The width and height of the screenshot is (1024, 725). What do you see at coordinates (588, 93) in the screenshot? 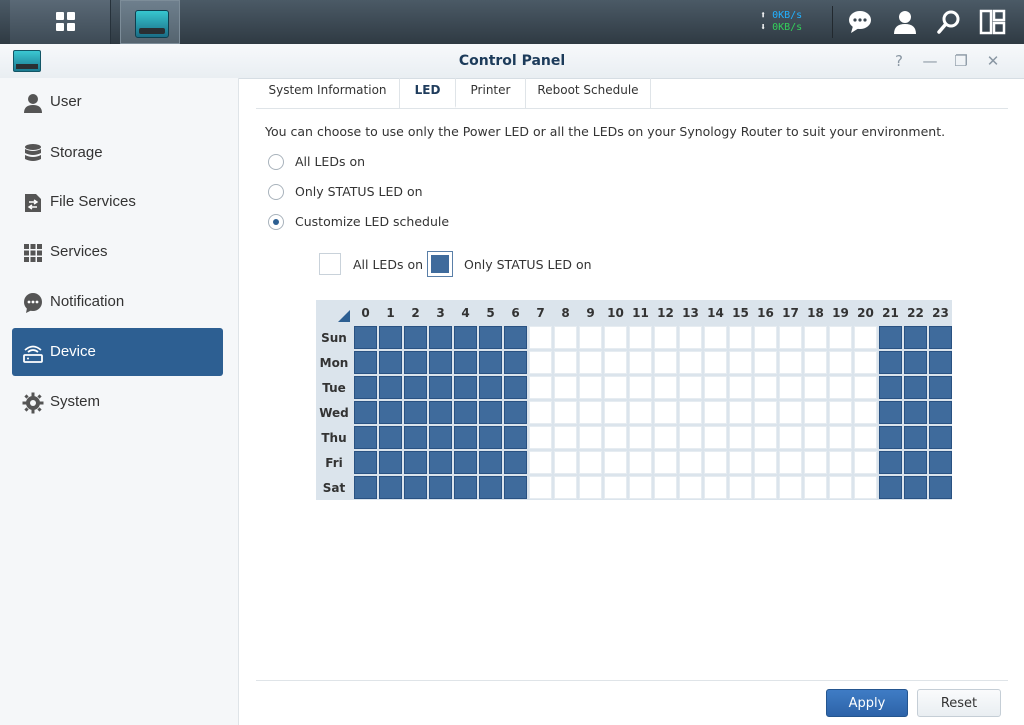
I see `tab-reboot-schedule: Reboot Schedule` at bounding box center [588, 93].